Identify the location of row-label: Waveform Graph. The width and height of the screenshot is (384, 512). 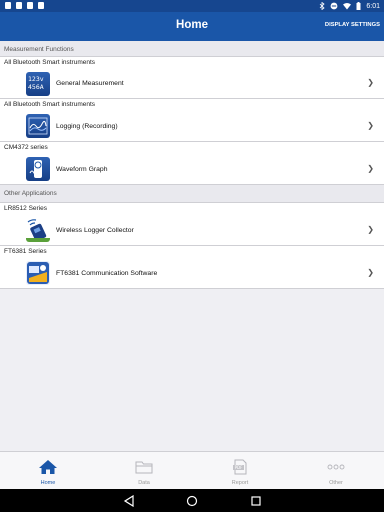
(82, 169).